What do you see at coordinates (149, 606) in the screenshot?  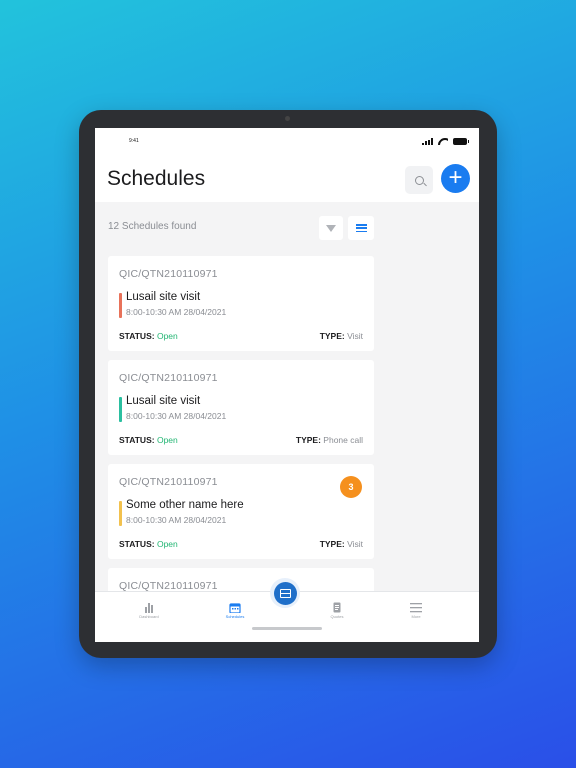 I see `bar-chart-icon` at bounding box center [149, 606].